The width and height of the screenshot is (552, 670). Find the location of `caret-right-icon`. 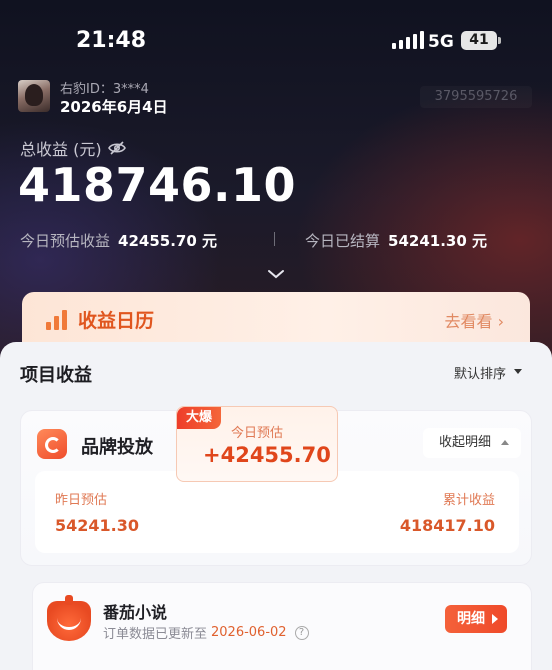

caret-right-icon is located at coordinates (495, 619).